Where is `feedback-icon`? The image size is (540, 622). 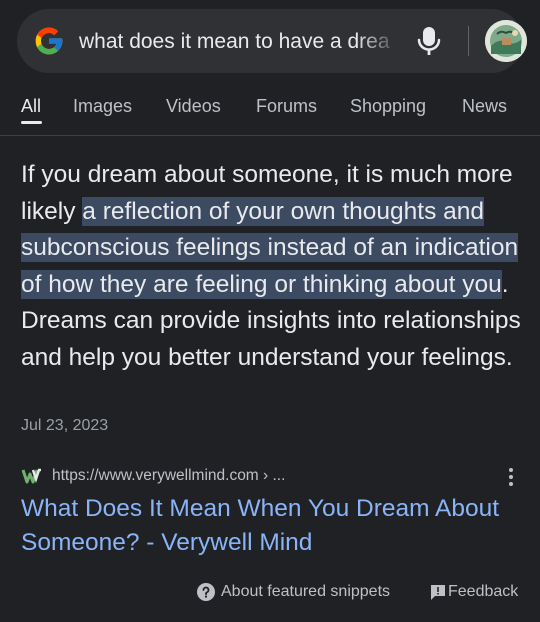
feedback-icon is located at coordinates (438, 592).